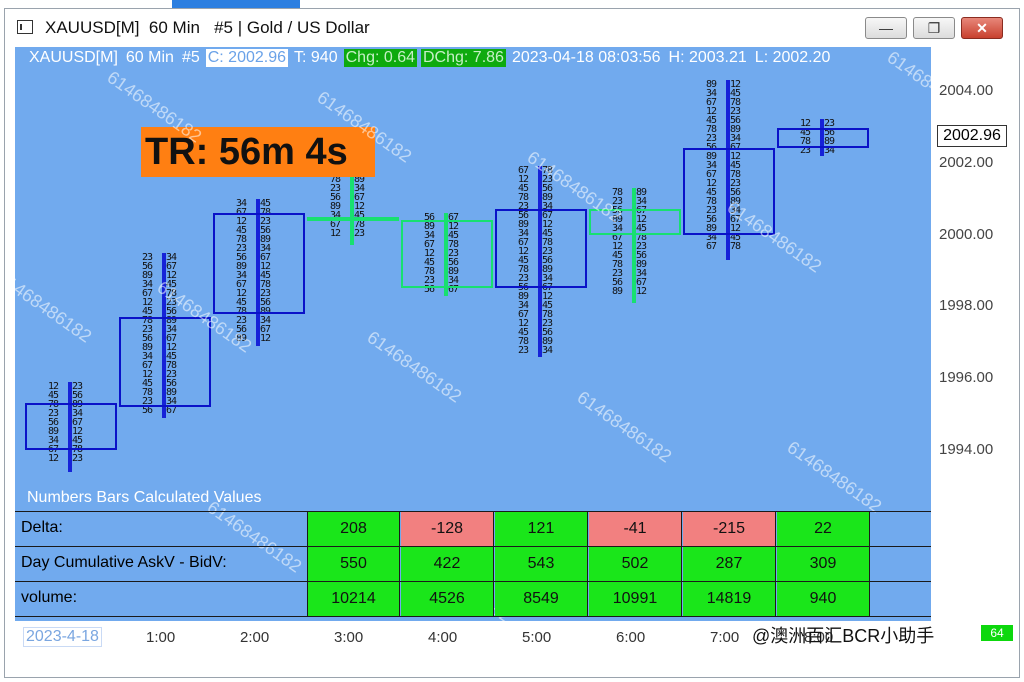  I want to click on table-cell: 422, so click(447, 564).